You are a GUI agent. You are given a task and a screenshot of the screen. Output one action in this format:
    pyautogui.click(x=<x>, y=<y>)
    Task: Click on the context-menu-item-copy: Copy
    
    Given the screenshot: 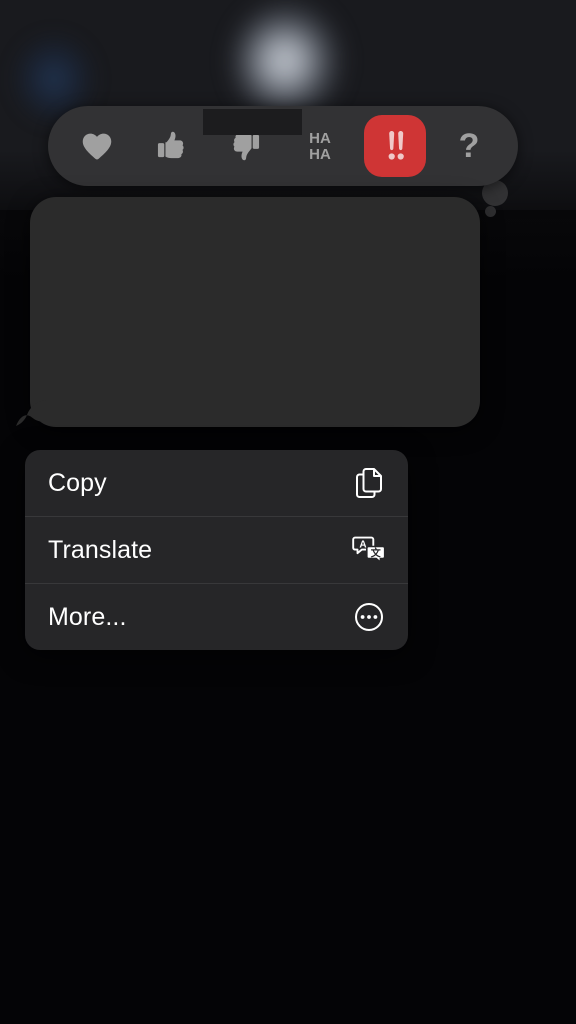 What is the action you would take?
    pyautogui.click(x=216, y=483)
    